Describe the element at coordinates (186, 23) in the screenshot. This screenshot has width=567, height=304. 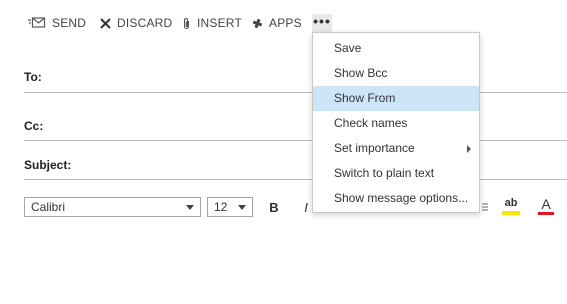
I see `paperclip-icon` at that location.